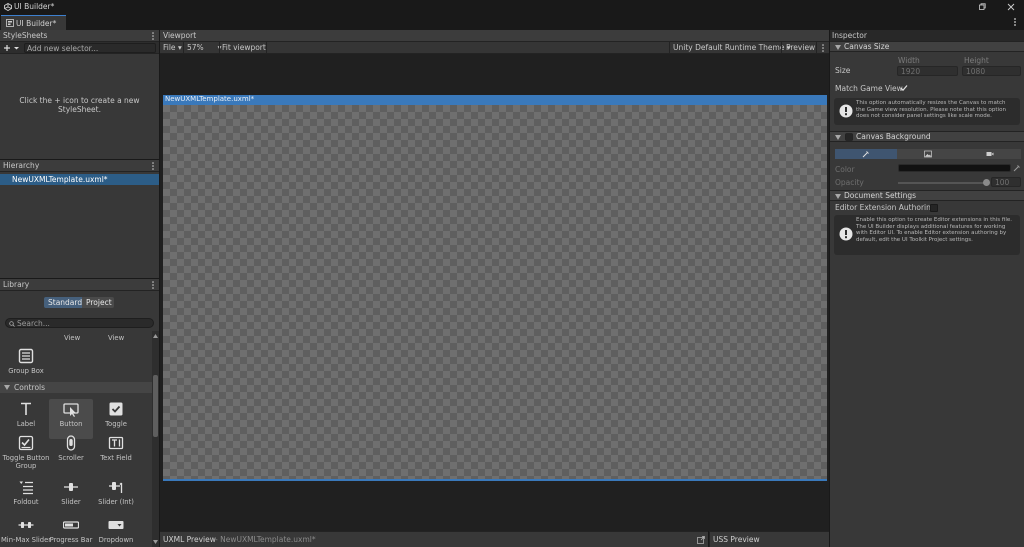 The height and width of the screenshot is (547, 1024). What do you see at coordinates (63, 302) in the screenshot?
I see `tab-standard: Standard` at bounding box center [63, 302].